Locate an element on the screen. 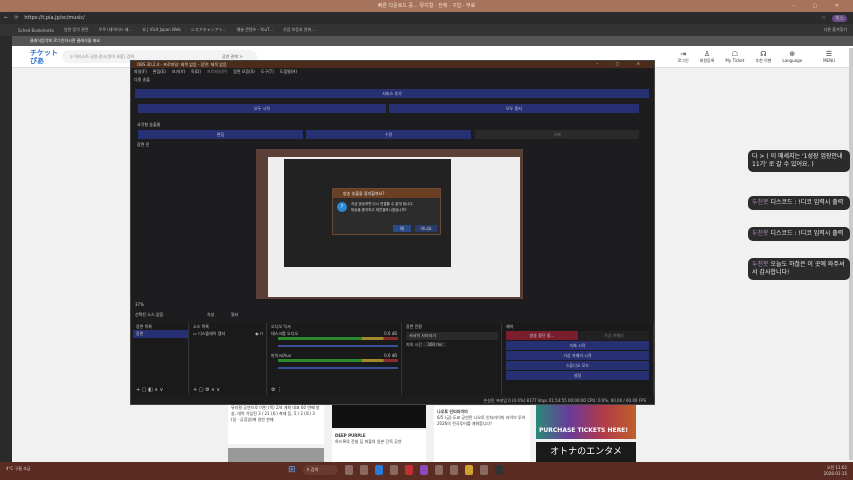 This screenshot has width=853, height=480. nav-register: ♙ 회원등록 is located at coordinates (707, 57).